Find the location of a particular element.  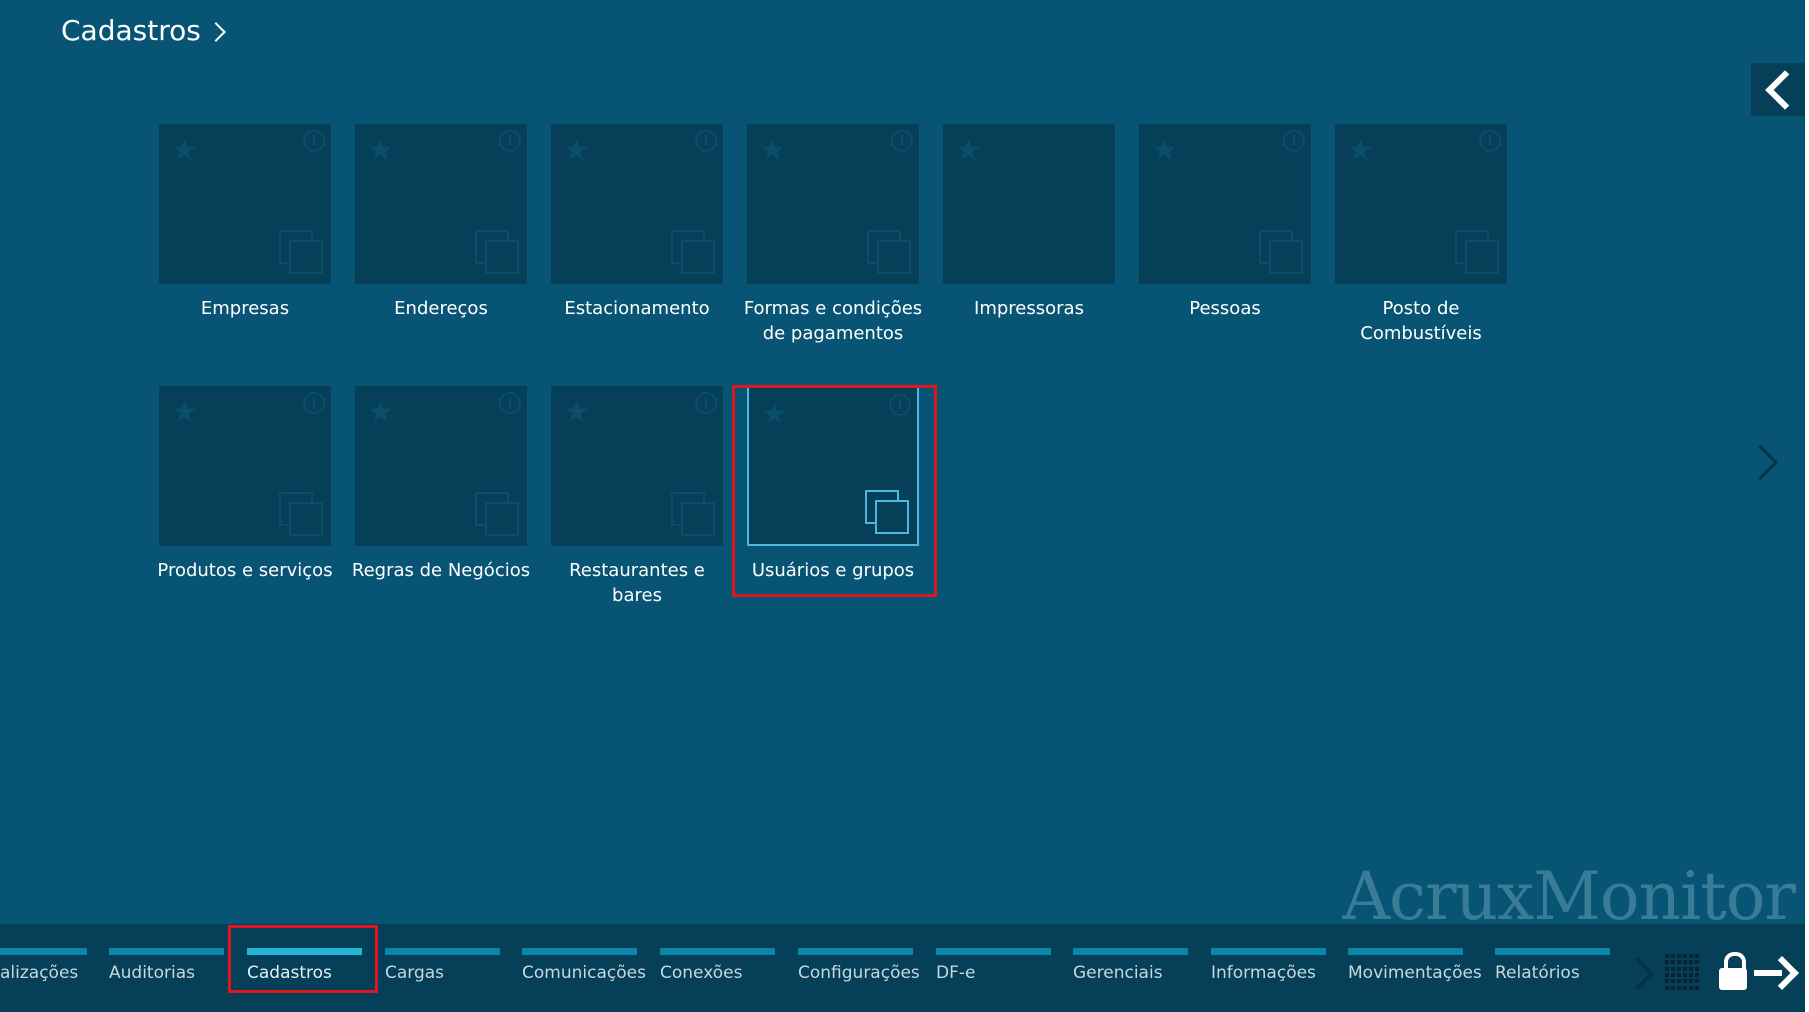

tile-regras-negocios: ★ i Regras de Negócios is located at coordinates (441, 497).